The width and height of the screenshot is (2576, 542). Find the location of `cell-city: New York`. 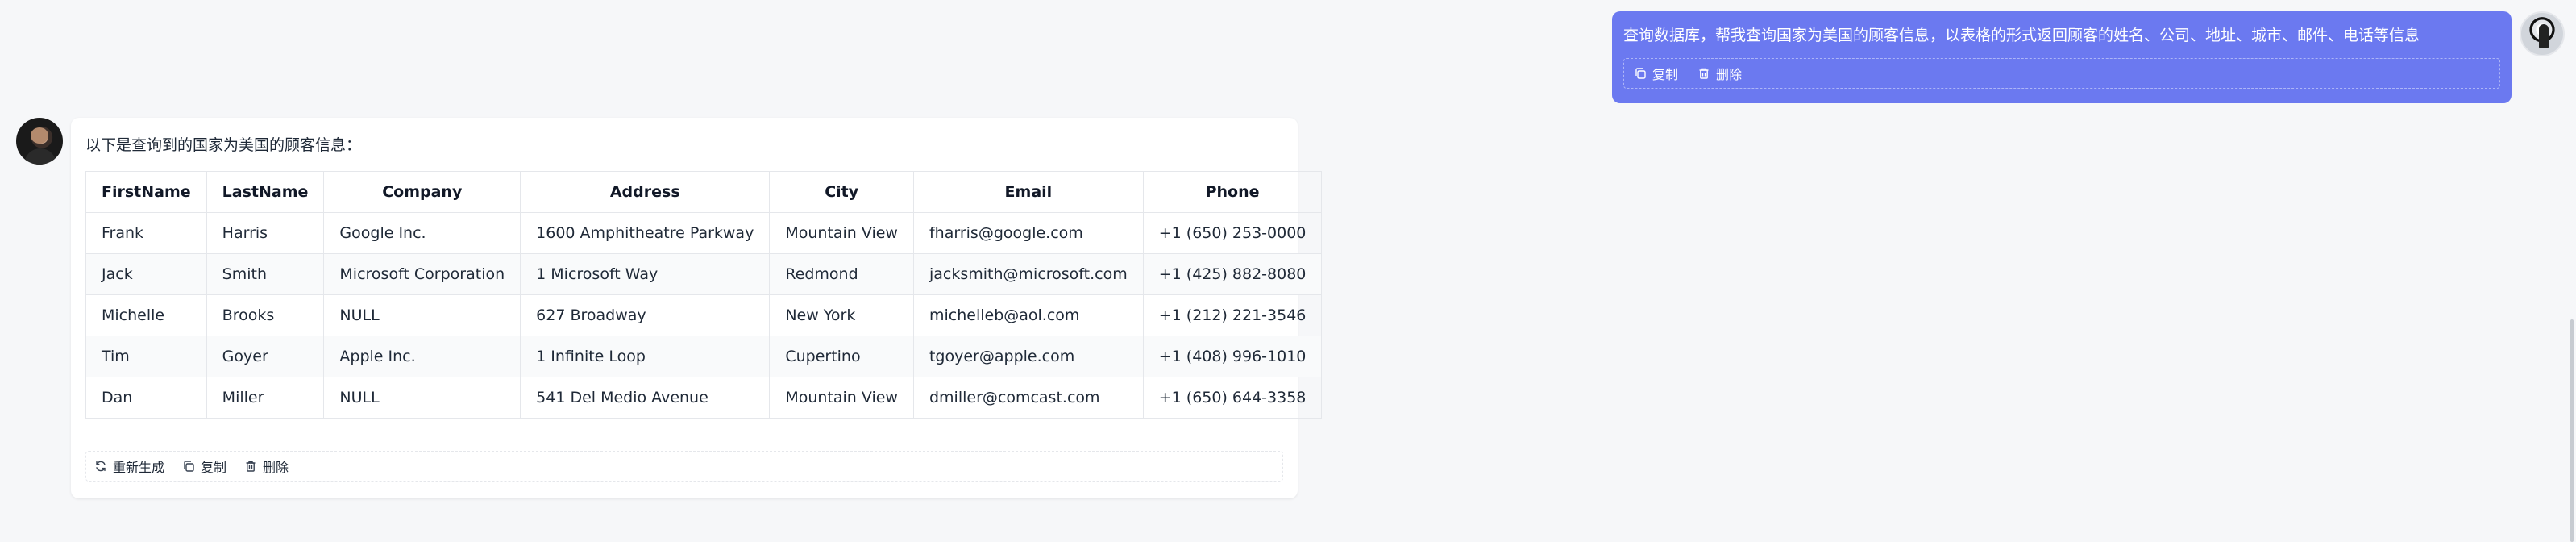

cell-city: New York is located at coordinates (841, 315).